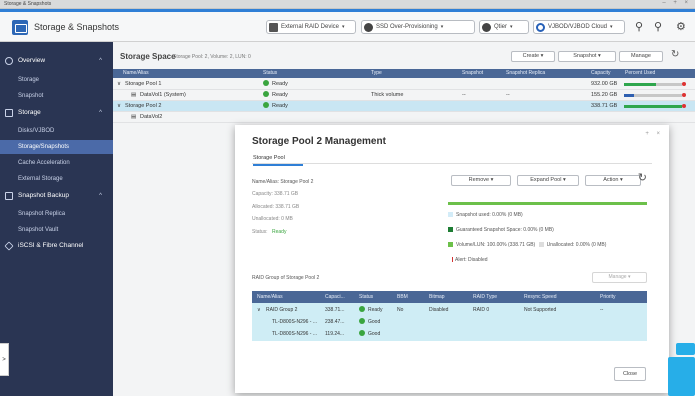 The height and width of the screenshot is (396, 695). What do you see at coordinates (278, 160) in the screenshot?
I see `tab-storage-pool: Storage Pool` at bounding box center [278, 160].